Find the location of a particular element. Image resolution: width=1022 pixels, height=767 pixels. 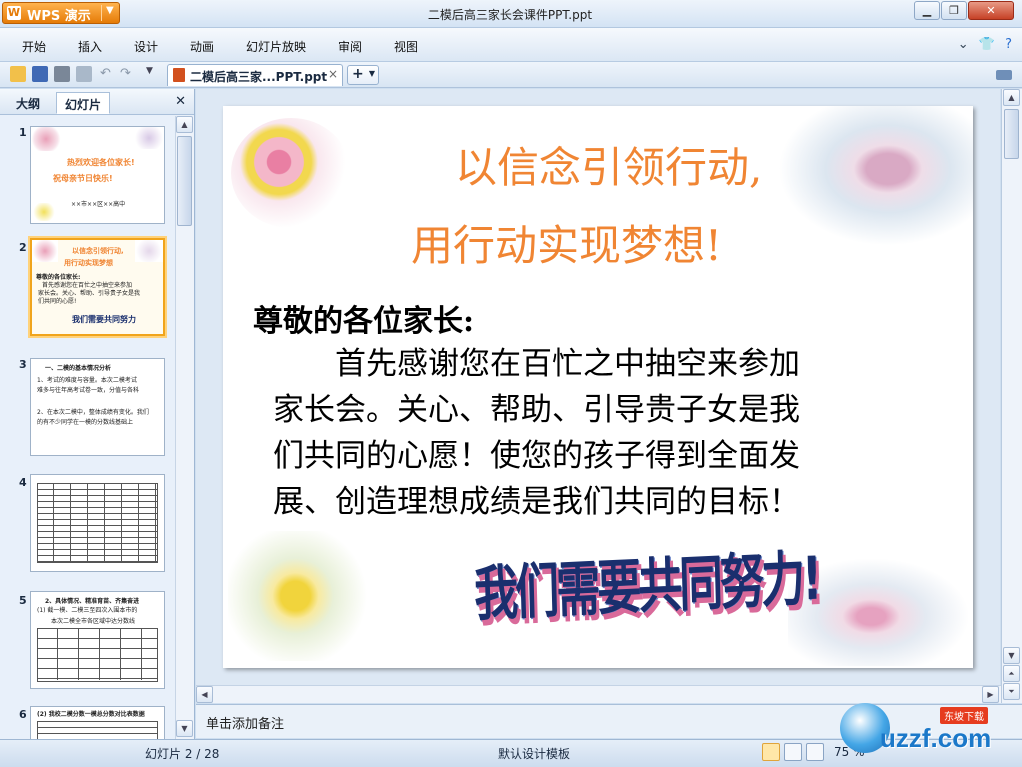

thumbnail-text: (1) 截一模、二模三至四次入围本市的 is located at coordinates (87, 610).